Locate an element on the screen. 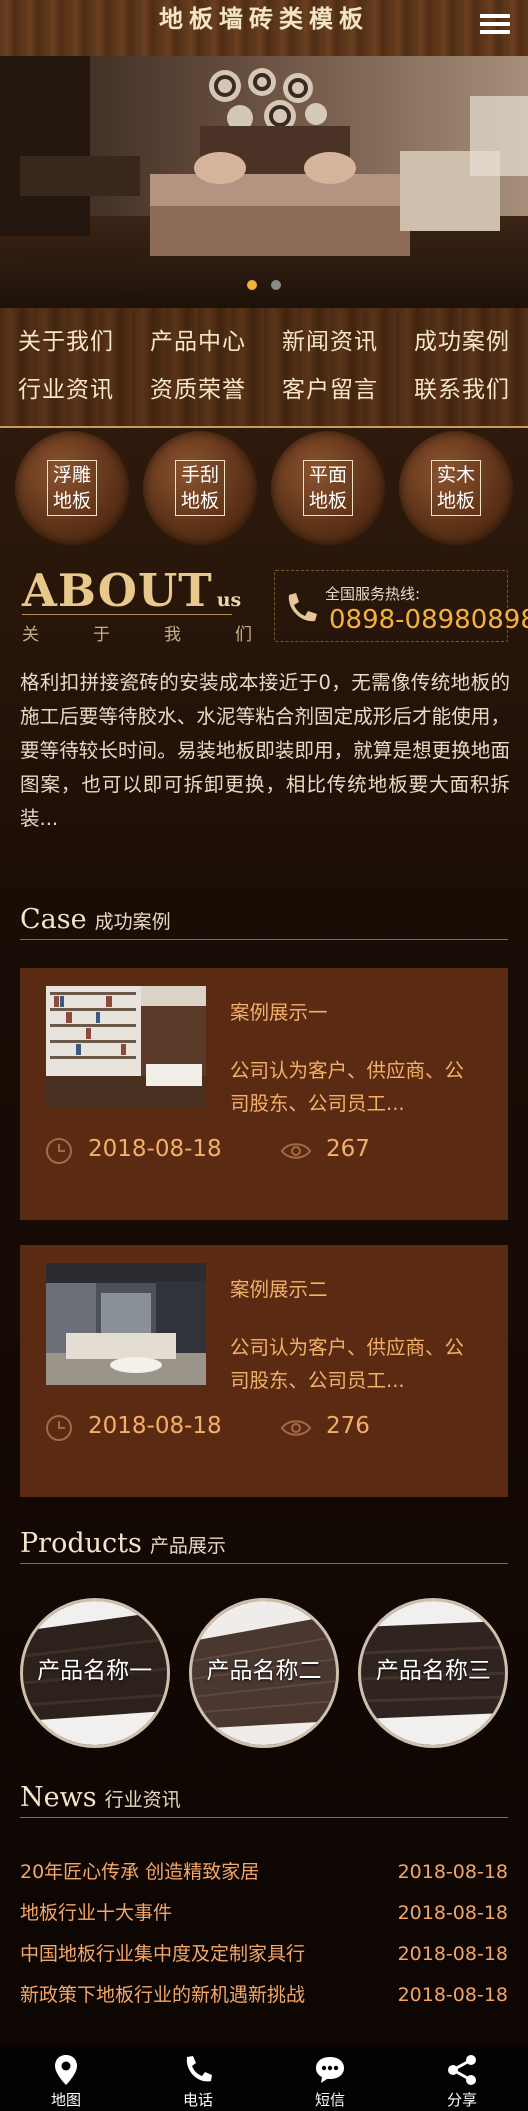 This screenshot has height=2111, width=528. about-subtitle: 关 于 我 们 is located at coordinates (137, 632).